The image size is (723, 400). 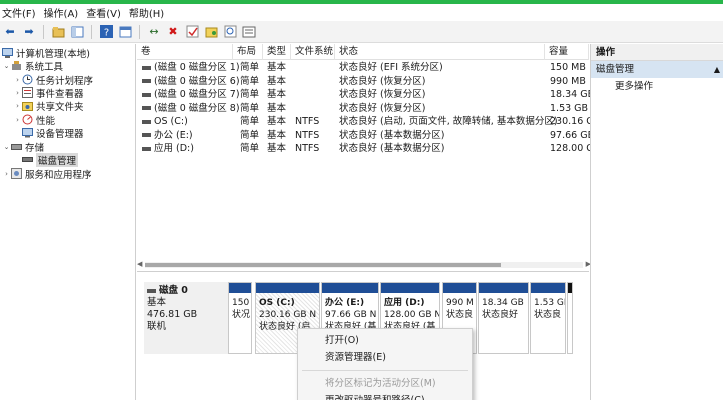 I want to click on unallocated-space, so click(x=570, y=318).